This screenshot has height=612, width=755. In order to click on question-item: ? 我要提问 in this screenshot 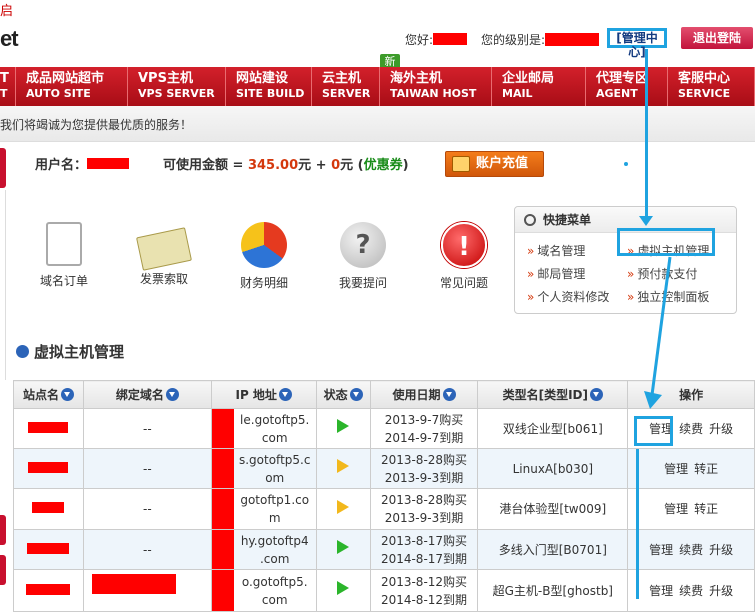, I will do `click(363, 256)`.